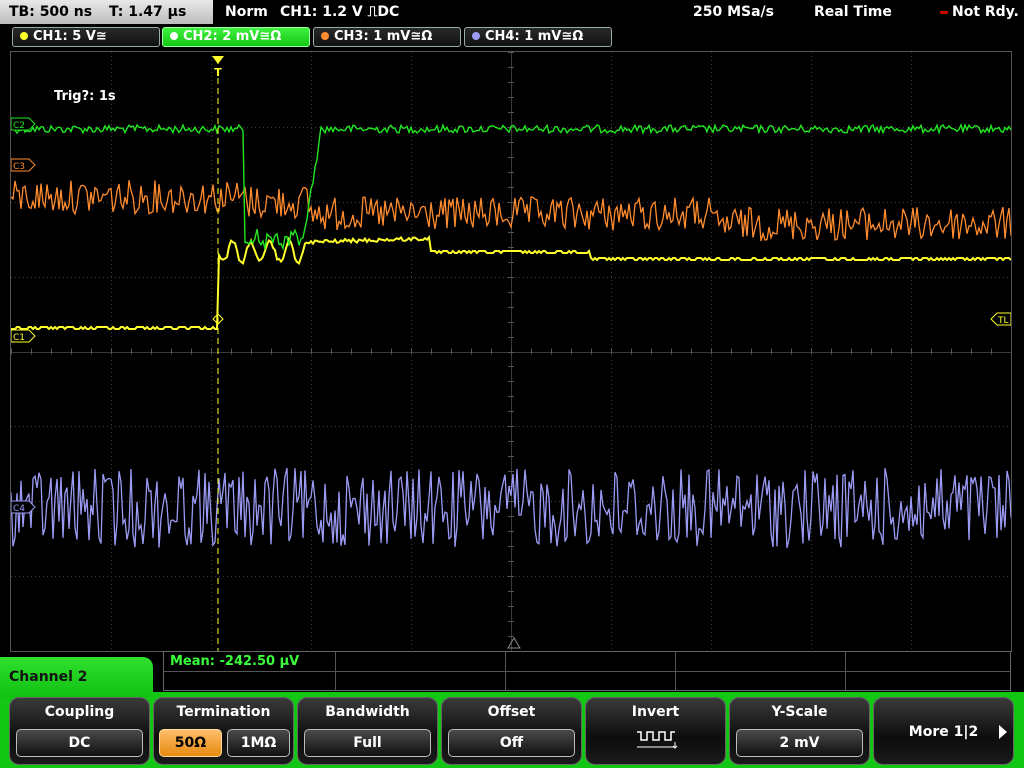  Describe the element at coordinates (70, 36) in the screenshot. I see `tab-ch1-label: CH1: 5 V≅` at that location.